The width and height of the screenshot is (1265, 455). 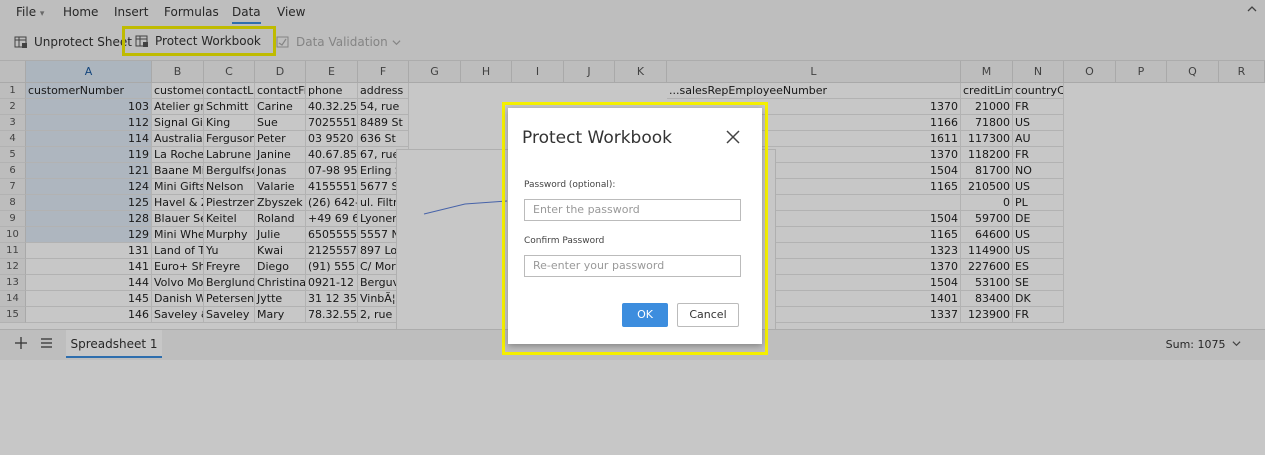 What do you see at coordinates (708, 315) in the screenshot?
I see `cancel-button: Cancel` at bounding box center [708, 315].